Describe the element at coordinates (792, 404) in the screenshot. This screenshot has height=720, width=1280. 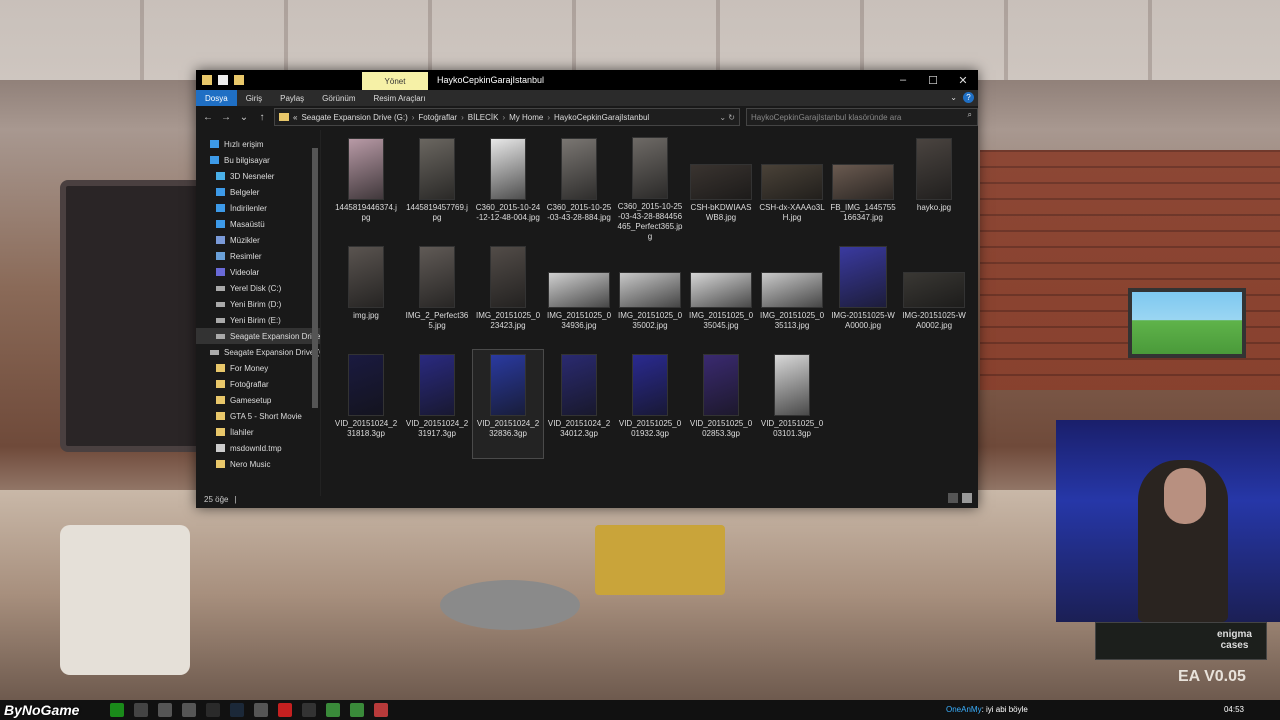
I see `file-item: VID_20151025_003101.3gp` at that location.